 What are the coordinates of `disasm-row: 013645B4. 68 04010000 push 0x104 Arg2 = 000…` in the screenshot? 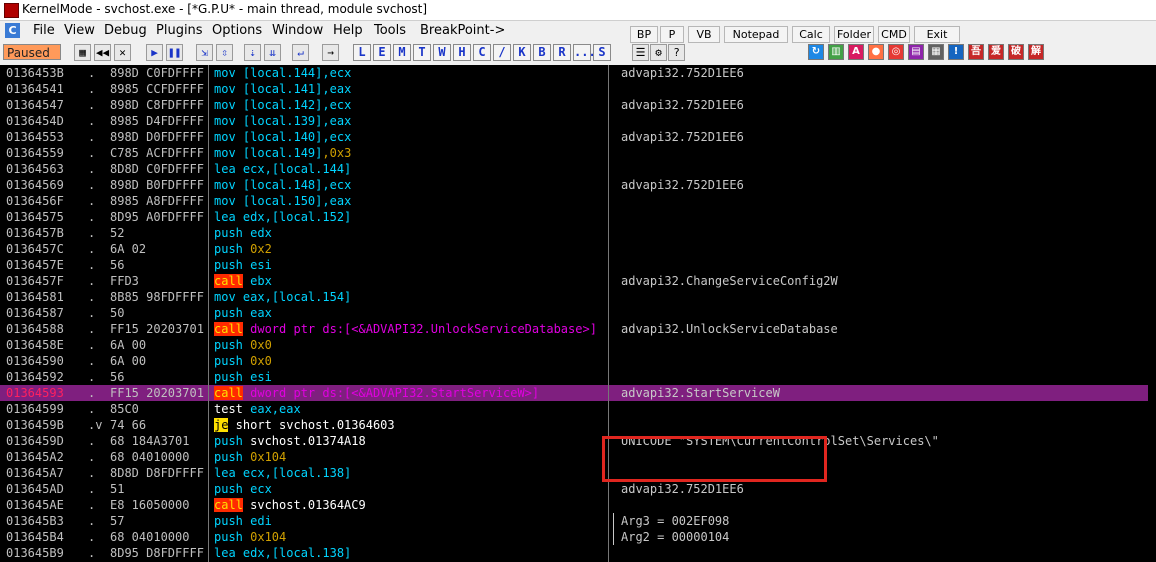 It's located at (574, 537).